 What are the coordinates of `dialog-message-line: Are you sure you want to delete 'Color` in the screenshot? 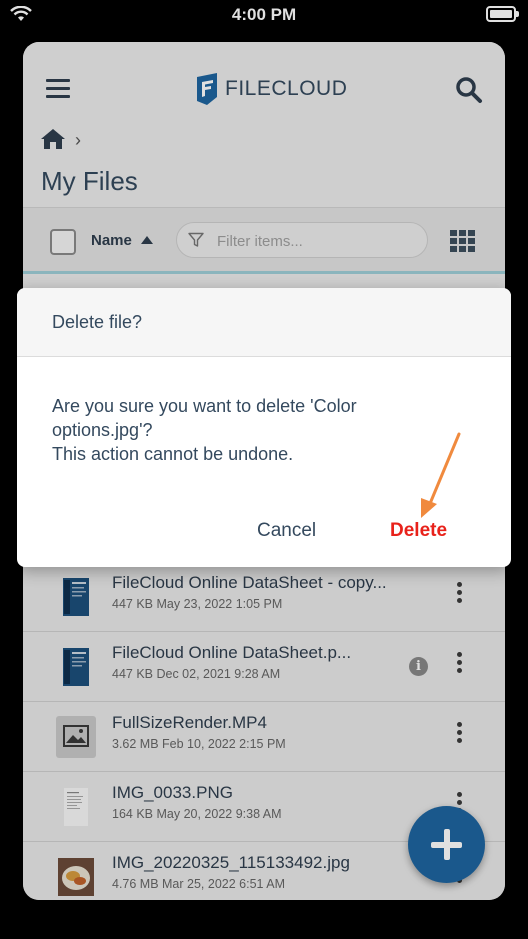 It's located at (204, 406).